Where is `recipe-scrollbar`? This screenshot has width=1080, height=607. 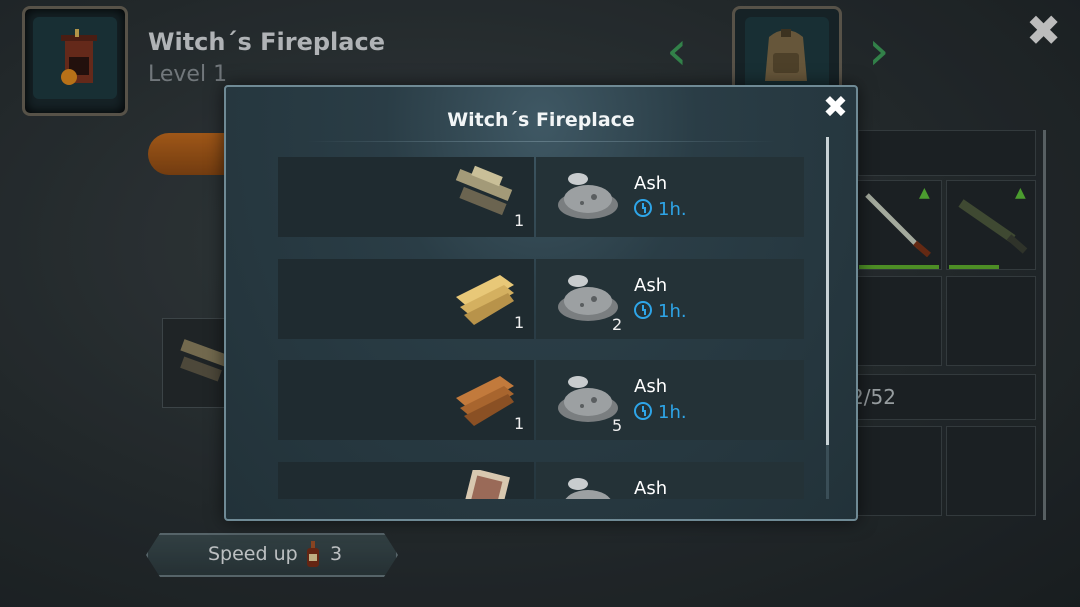
recipe-scrollbar is located at coordinates (827, 318).